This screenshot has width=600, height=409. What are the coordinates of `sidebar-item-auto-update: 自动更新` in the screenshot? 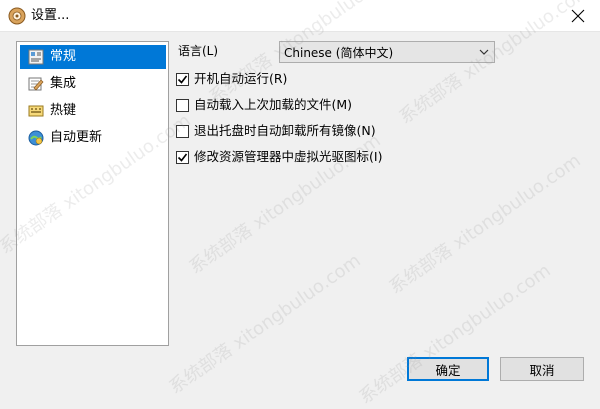 It's located at (93, 138).